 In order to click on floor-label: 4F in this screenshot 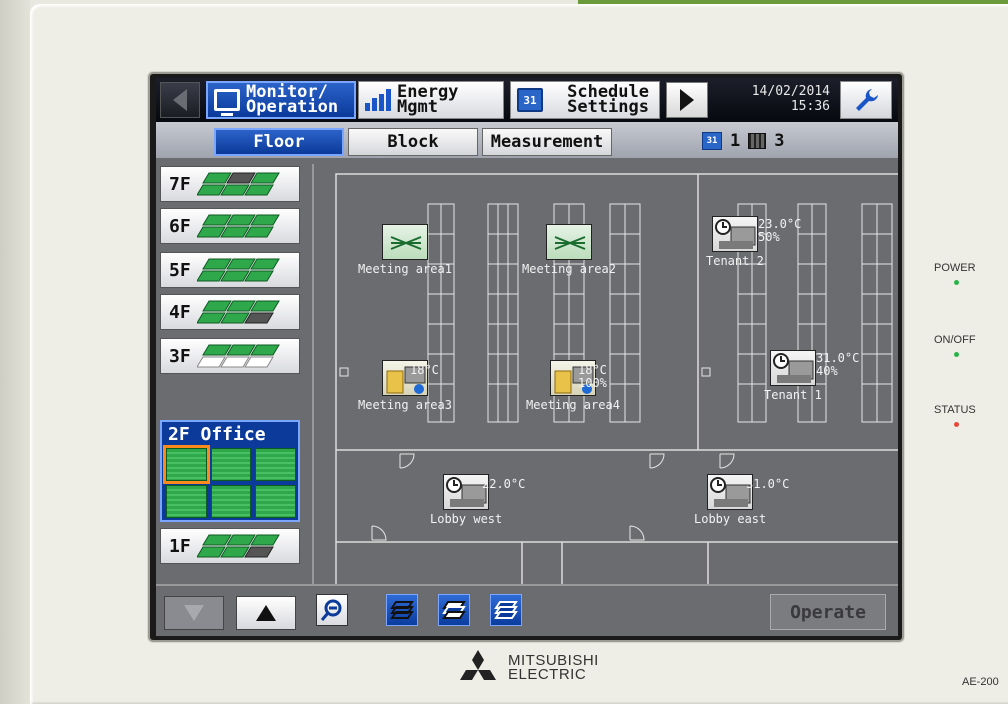, I will do `click(180, 312)`.